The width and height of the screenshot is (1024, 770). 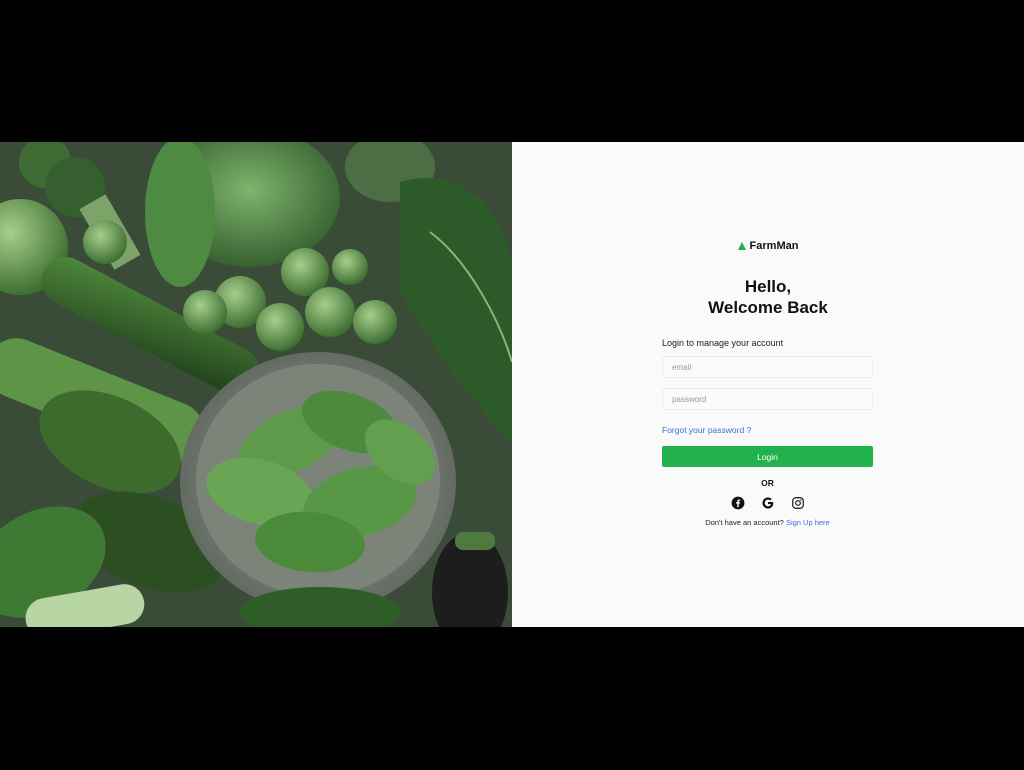 What do you see at coordinates (744, 522) in the screenshot?
I see `signup-text: Don't have an account?` at bounding box center [744, 522].